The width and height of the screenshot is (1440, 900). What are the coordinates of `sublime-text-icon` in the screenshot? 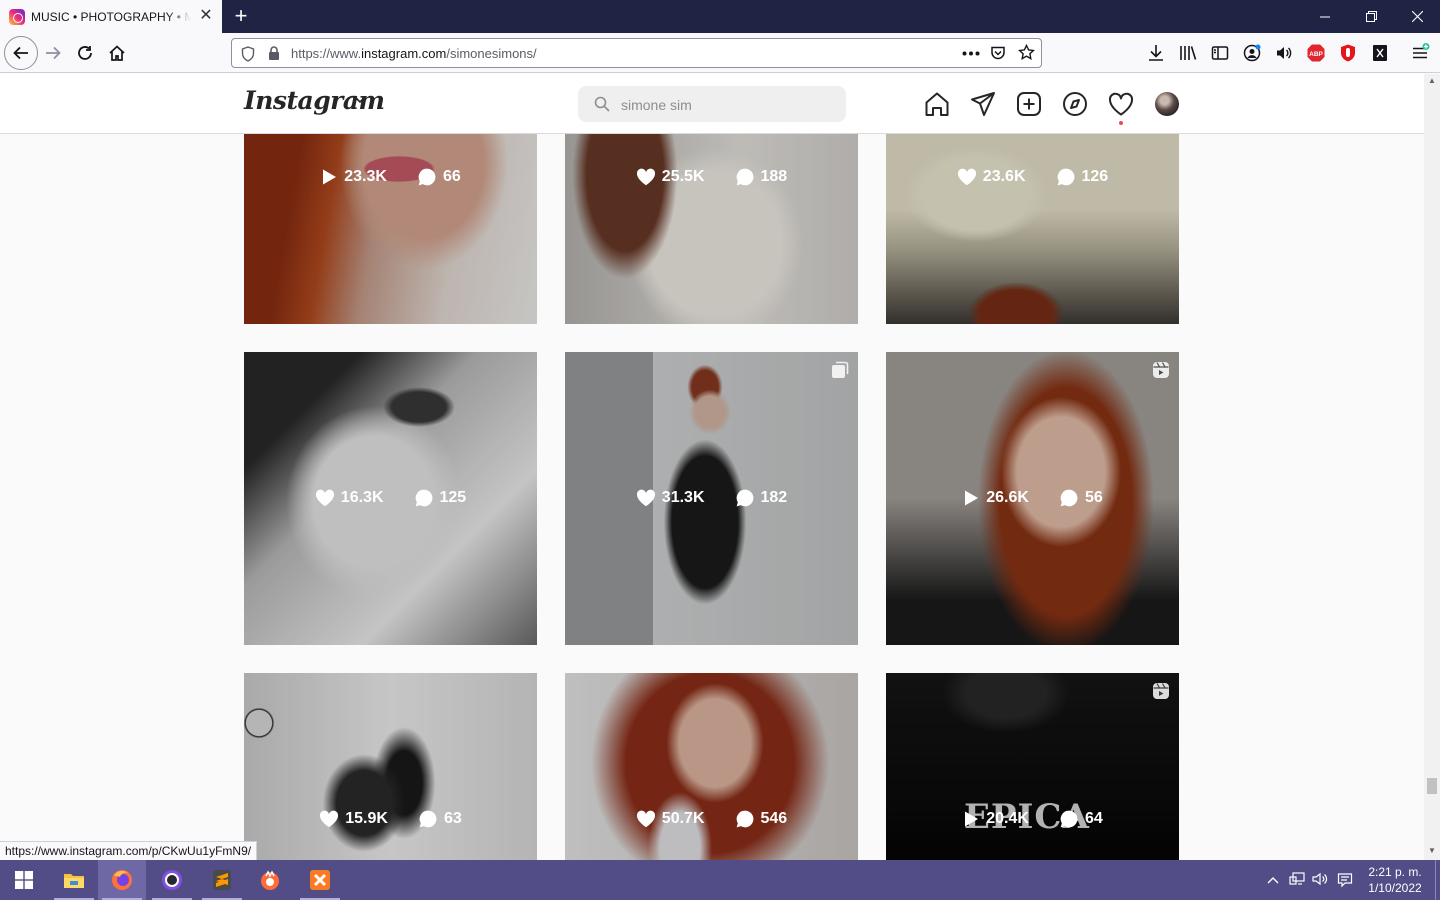 It's located at (222, 880).